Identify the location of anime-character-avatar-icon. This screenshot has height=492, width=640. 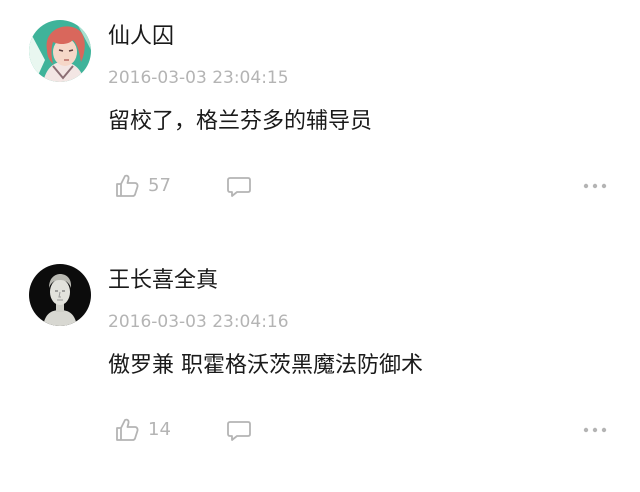
(60, 51).